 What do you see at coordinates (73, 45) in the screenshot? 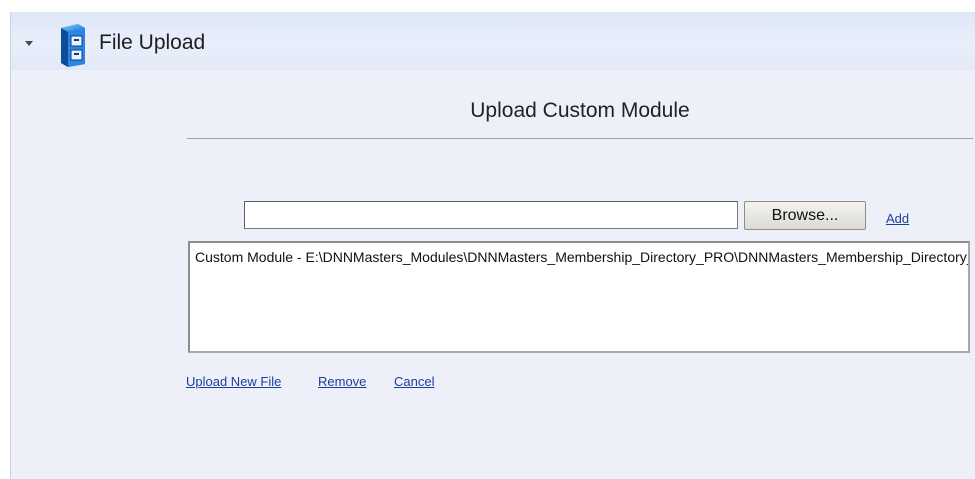
I see `file-cabinet-icon` at bounding box center [73, 45].